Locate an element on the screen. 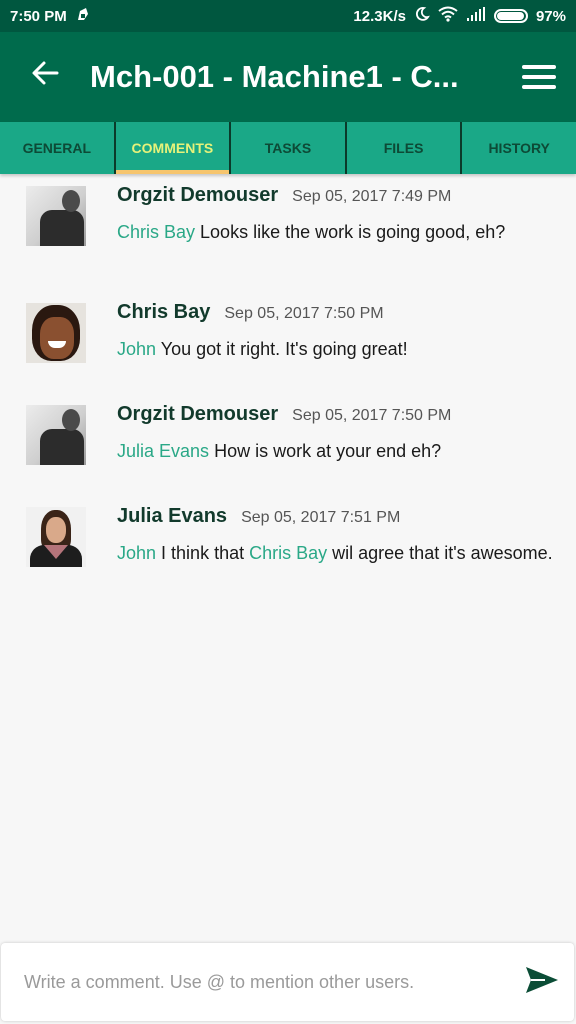  comment-author: Chris Bay is located at coordinates (164, 312).